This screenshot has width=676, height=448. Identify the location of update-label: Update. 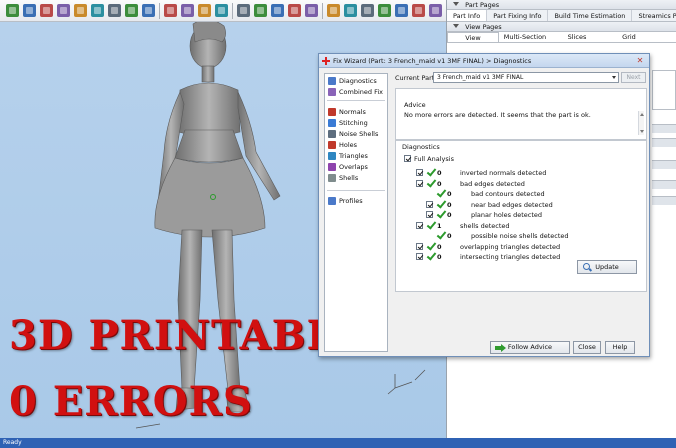
(607, 267).